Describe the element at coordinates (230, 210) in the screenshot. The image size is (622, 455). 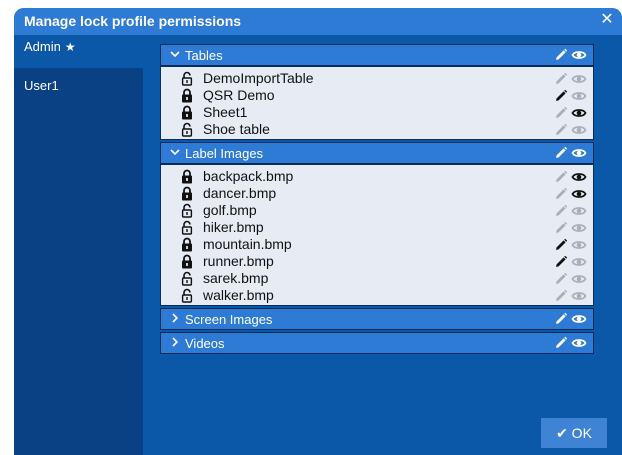
I see `item-name: golf.bmp` at that location.